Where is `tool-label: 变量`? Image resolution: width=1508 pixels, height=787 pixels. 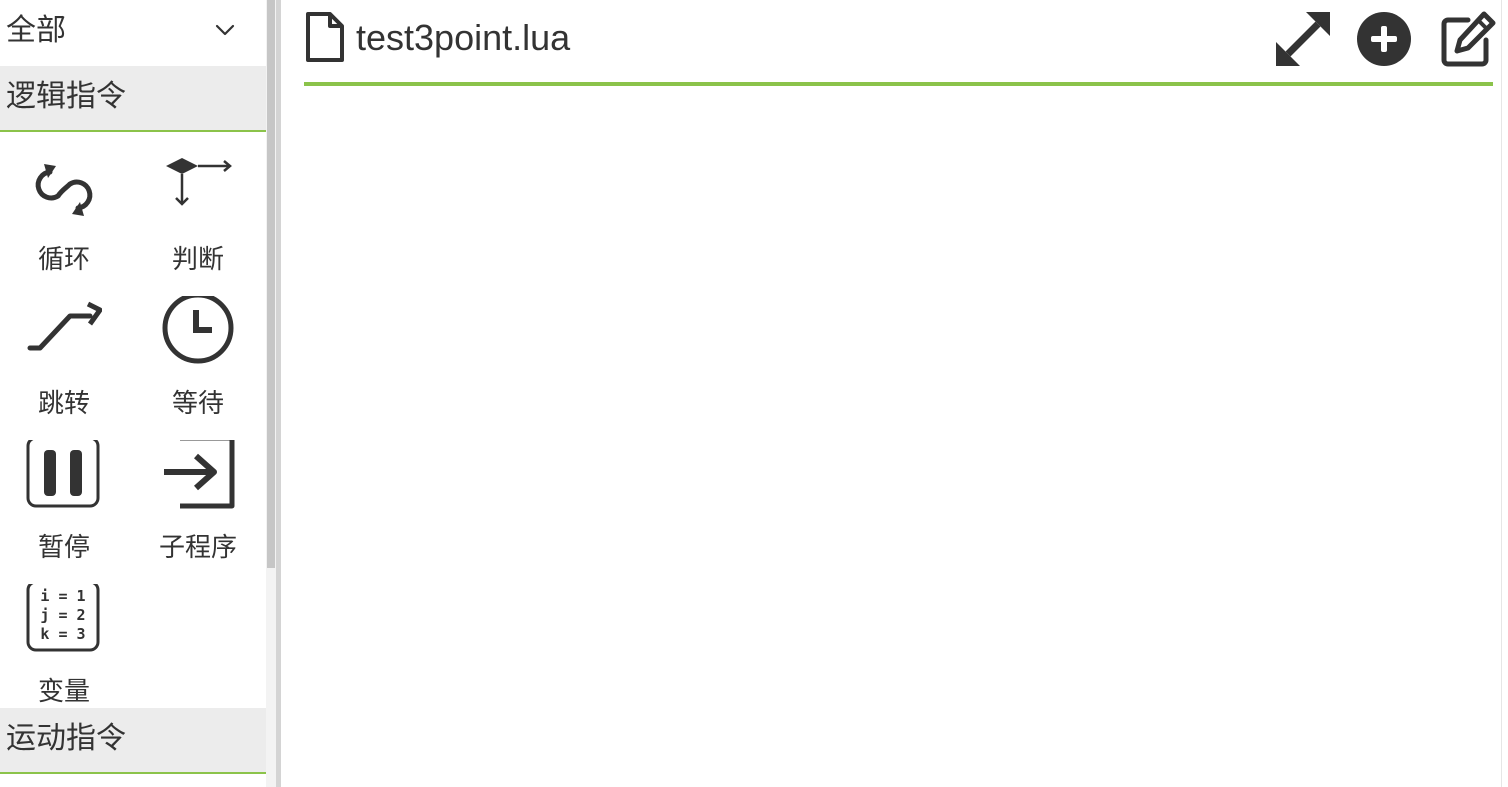
tool-label: 变量 is located at coordinates (63, 692).